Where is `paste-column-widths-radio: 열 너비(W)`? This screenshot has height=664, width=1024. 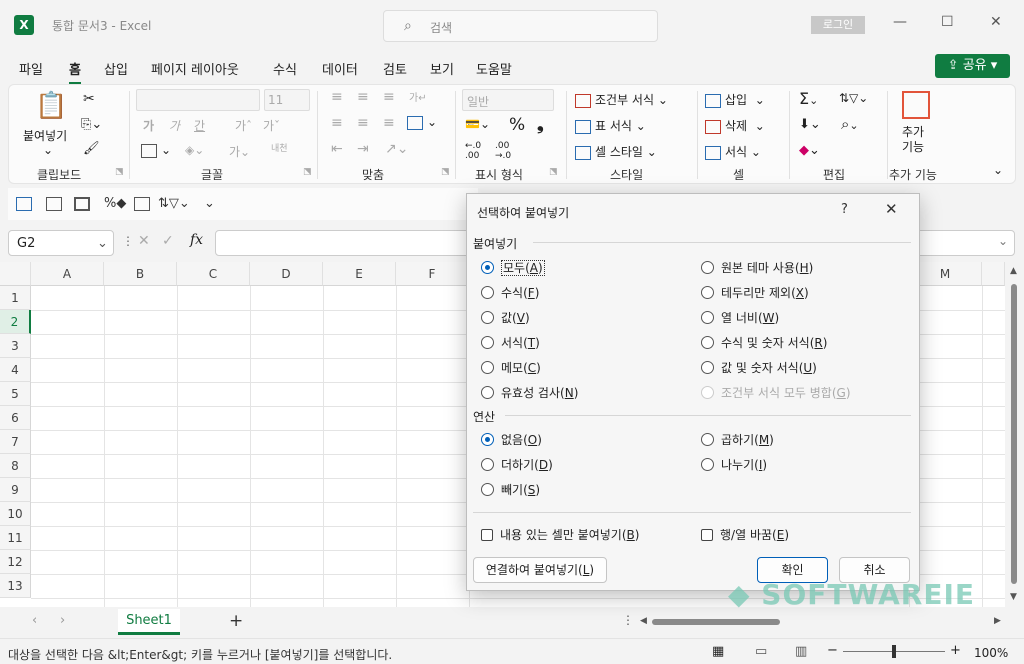 paste-column-widths-radio: 열 너비(W) is located at coordinates (740, 319).